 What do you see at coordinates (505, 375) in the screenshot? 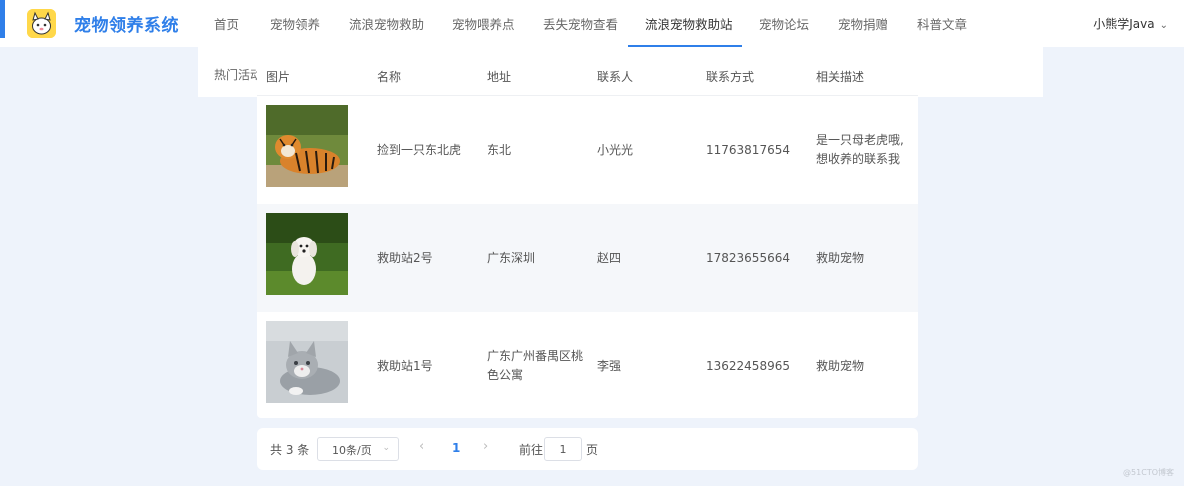
I see `address-line: 色公寓` at bounding box center [505, 375].